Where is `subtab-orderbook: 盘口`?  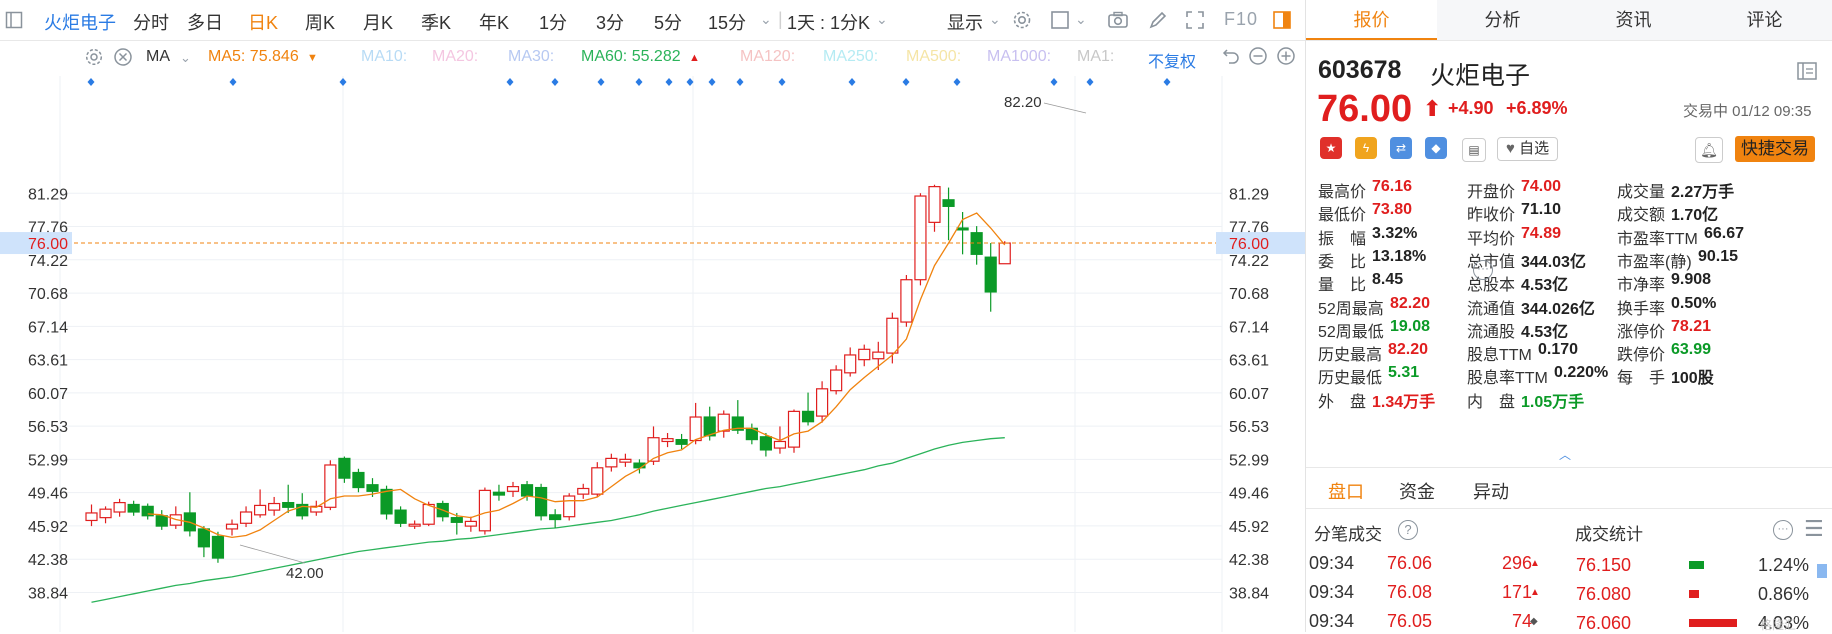
subtab-orderbook: 盘口 is located at coordinates (1346, 491).